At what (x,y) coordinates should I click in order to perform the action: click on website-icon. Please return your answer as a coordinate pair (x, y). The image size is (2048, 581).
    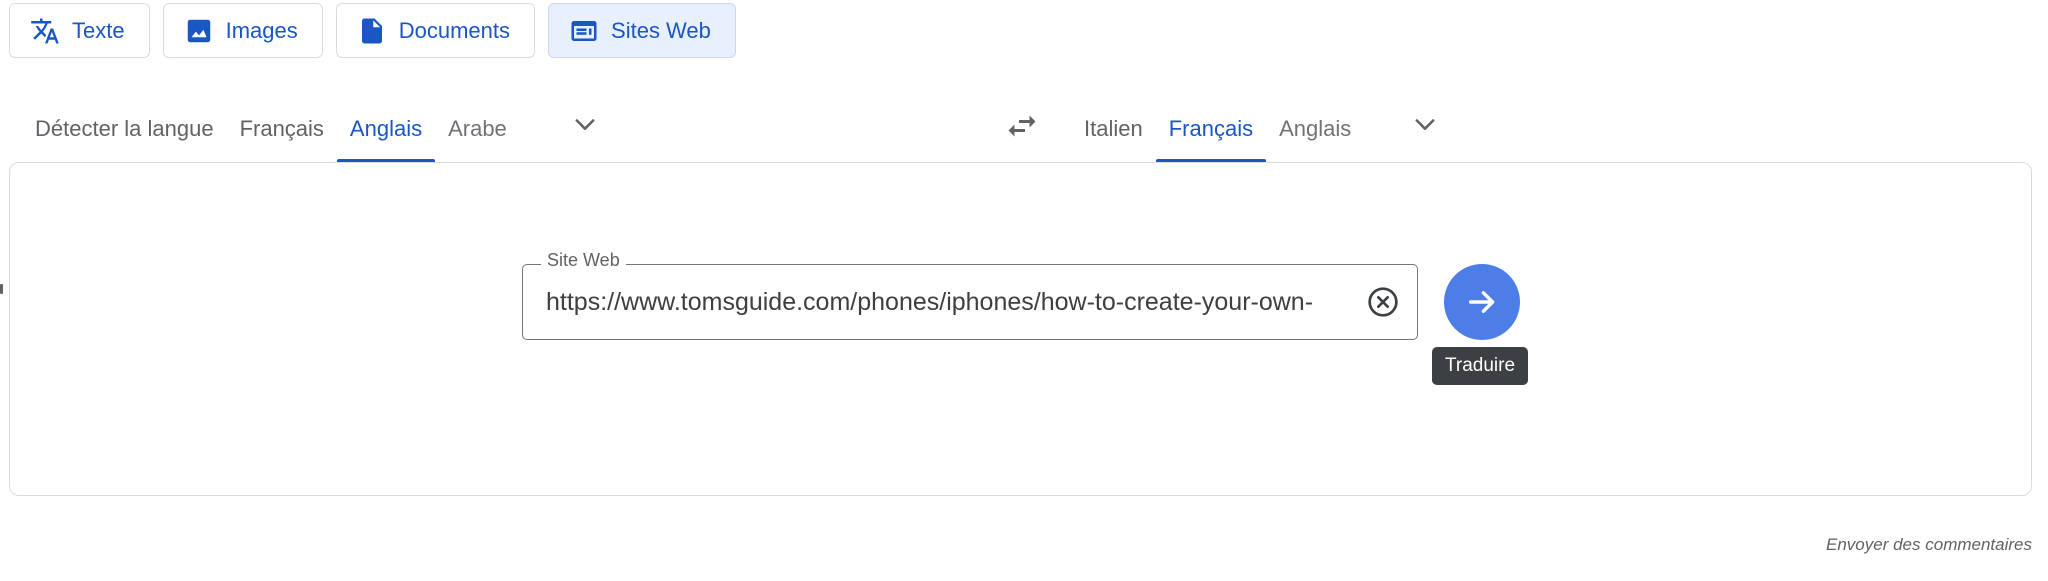
    Looking at the image, I should click on (584, 30).